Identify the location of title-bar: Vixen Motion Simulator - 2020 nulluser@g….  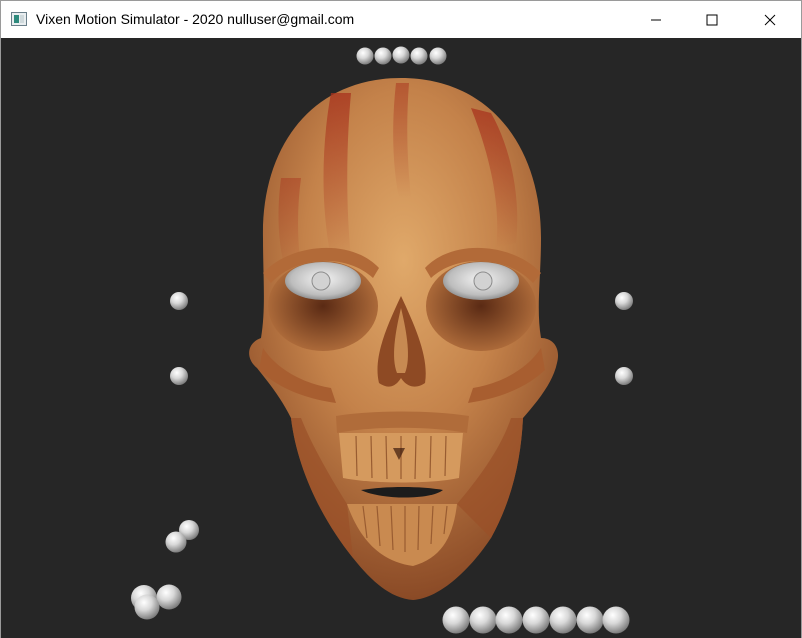
(401, 19).